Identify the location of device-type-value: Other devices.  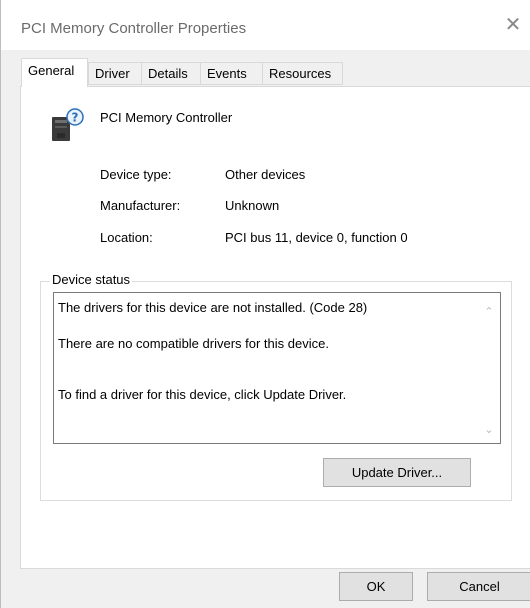
(265, 174).